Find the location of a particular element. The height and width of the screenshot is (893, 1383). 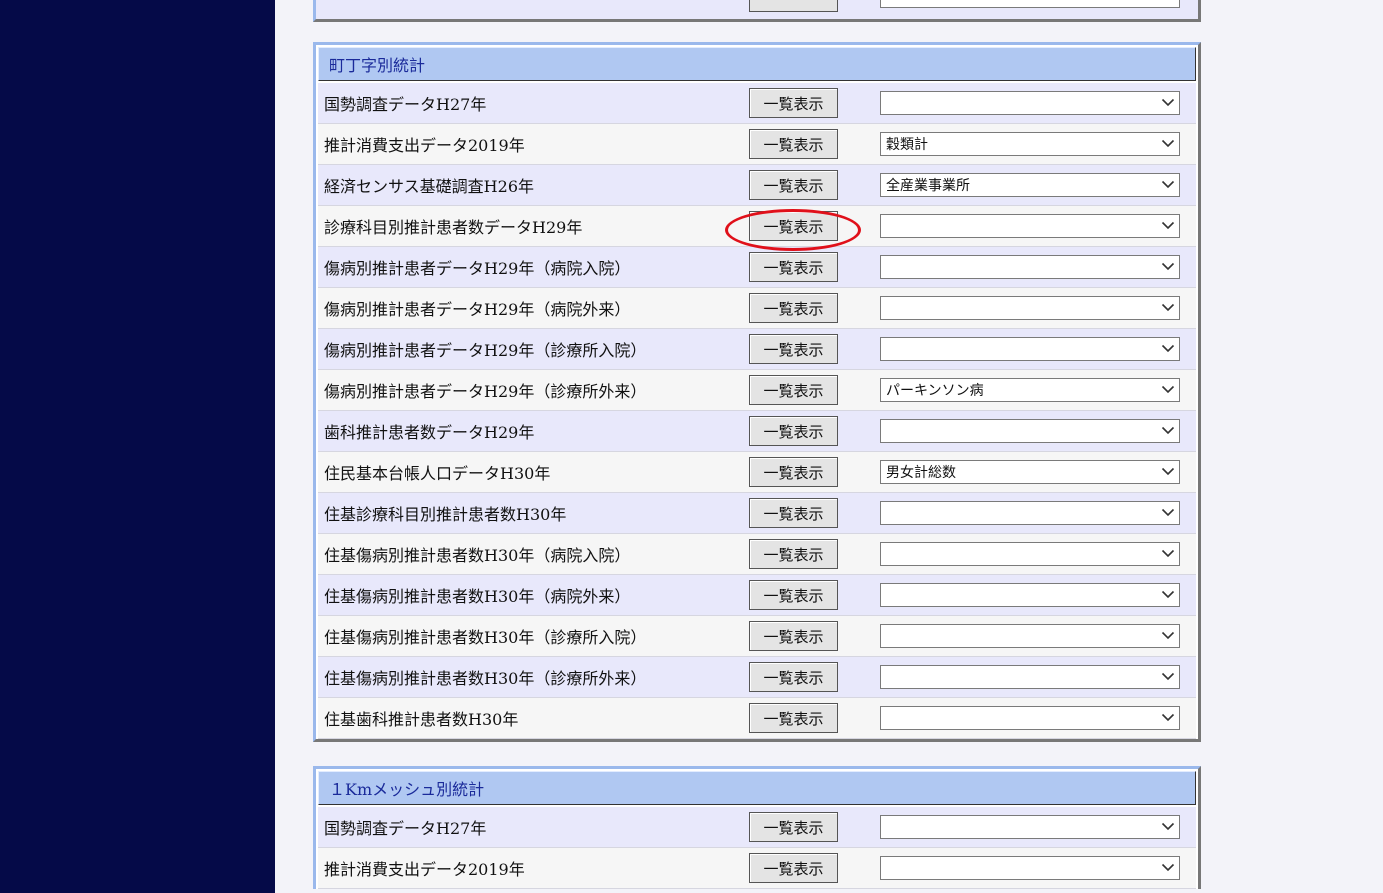

table-row: 診療科目別推計患者数データH29年 一覧表示 is located at coordinates (757, 226).